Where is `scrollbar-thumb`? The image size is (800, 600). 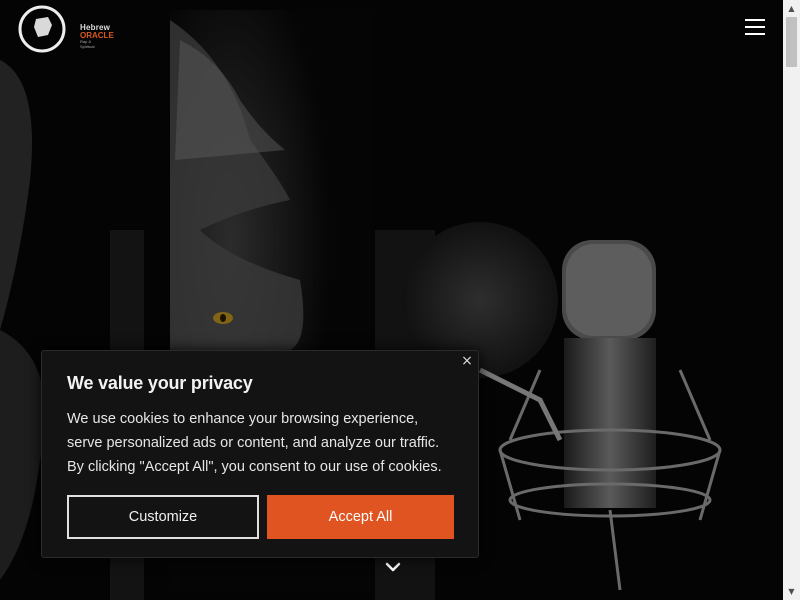
scrollbar-thumb is located at coordinates (791, 42).